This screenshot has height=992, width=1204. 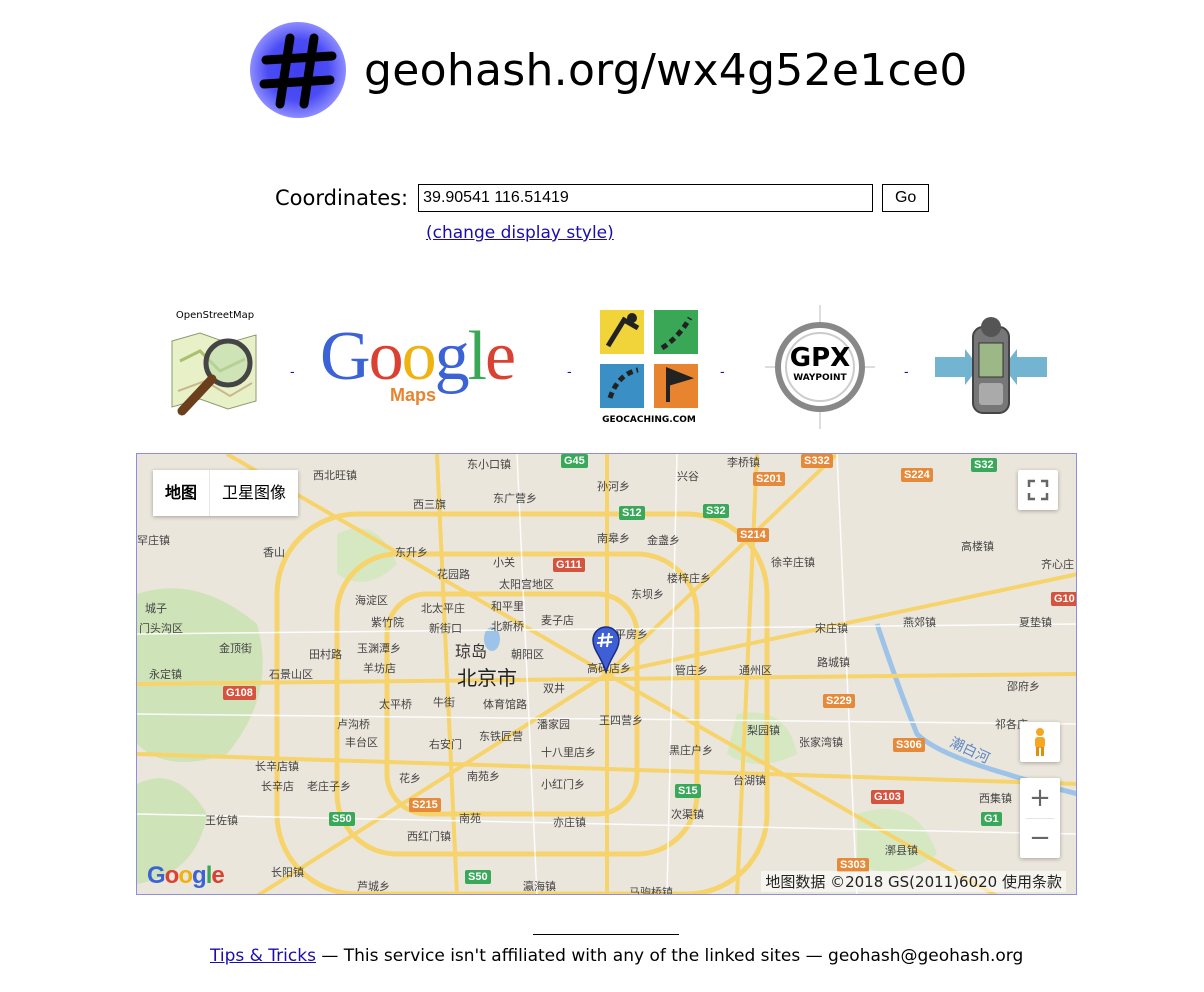 I want to click on map-district-label: 琼岛, so click(x=471, y=651).